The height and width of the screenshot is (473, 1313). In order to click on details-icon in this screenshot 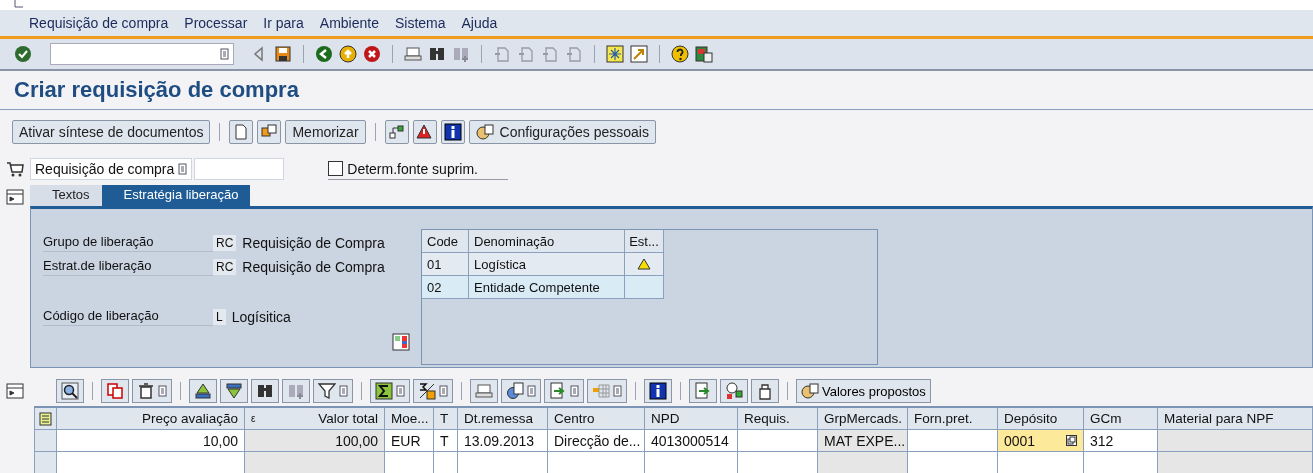, I will do `click(70, 391)`.